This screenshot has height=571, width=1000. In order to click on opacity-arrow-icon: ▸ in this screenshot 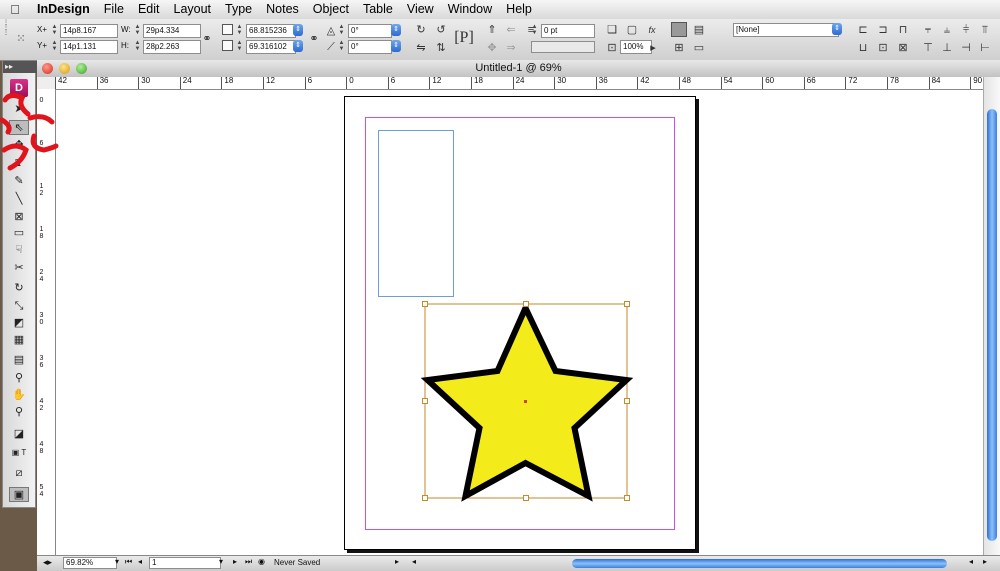, I will do `click(653, 48)`.